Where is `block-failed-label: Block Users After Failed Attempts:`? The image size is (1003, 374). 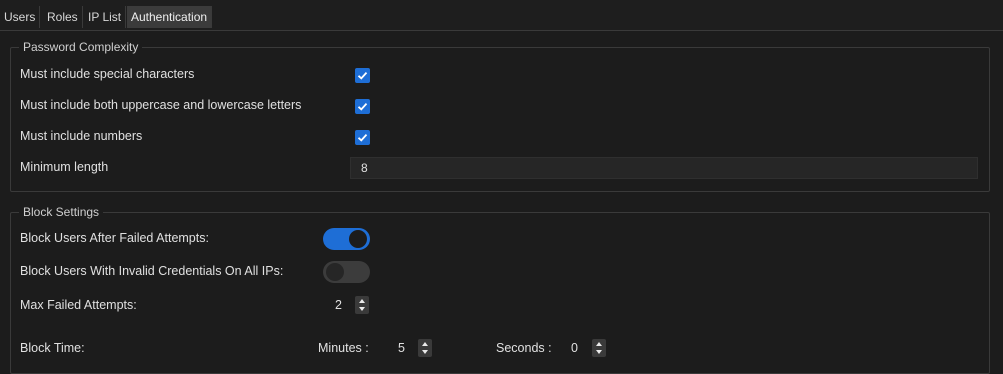
block-failed-label: Block Users After Failed Attempts: is located at coordinates (114, 238).